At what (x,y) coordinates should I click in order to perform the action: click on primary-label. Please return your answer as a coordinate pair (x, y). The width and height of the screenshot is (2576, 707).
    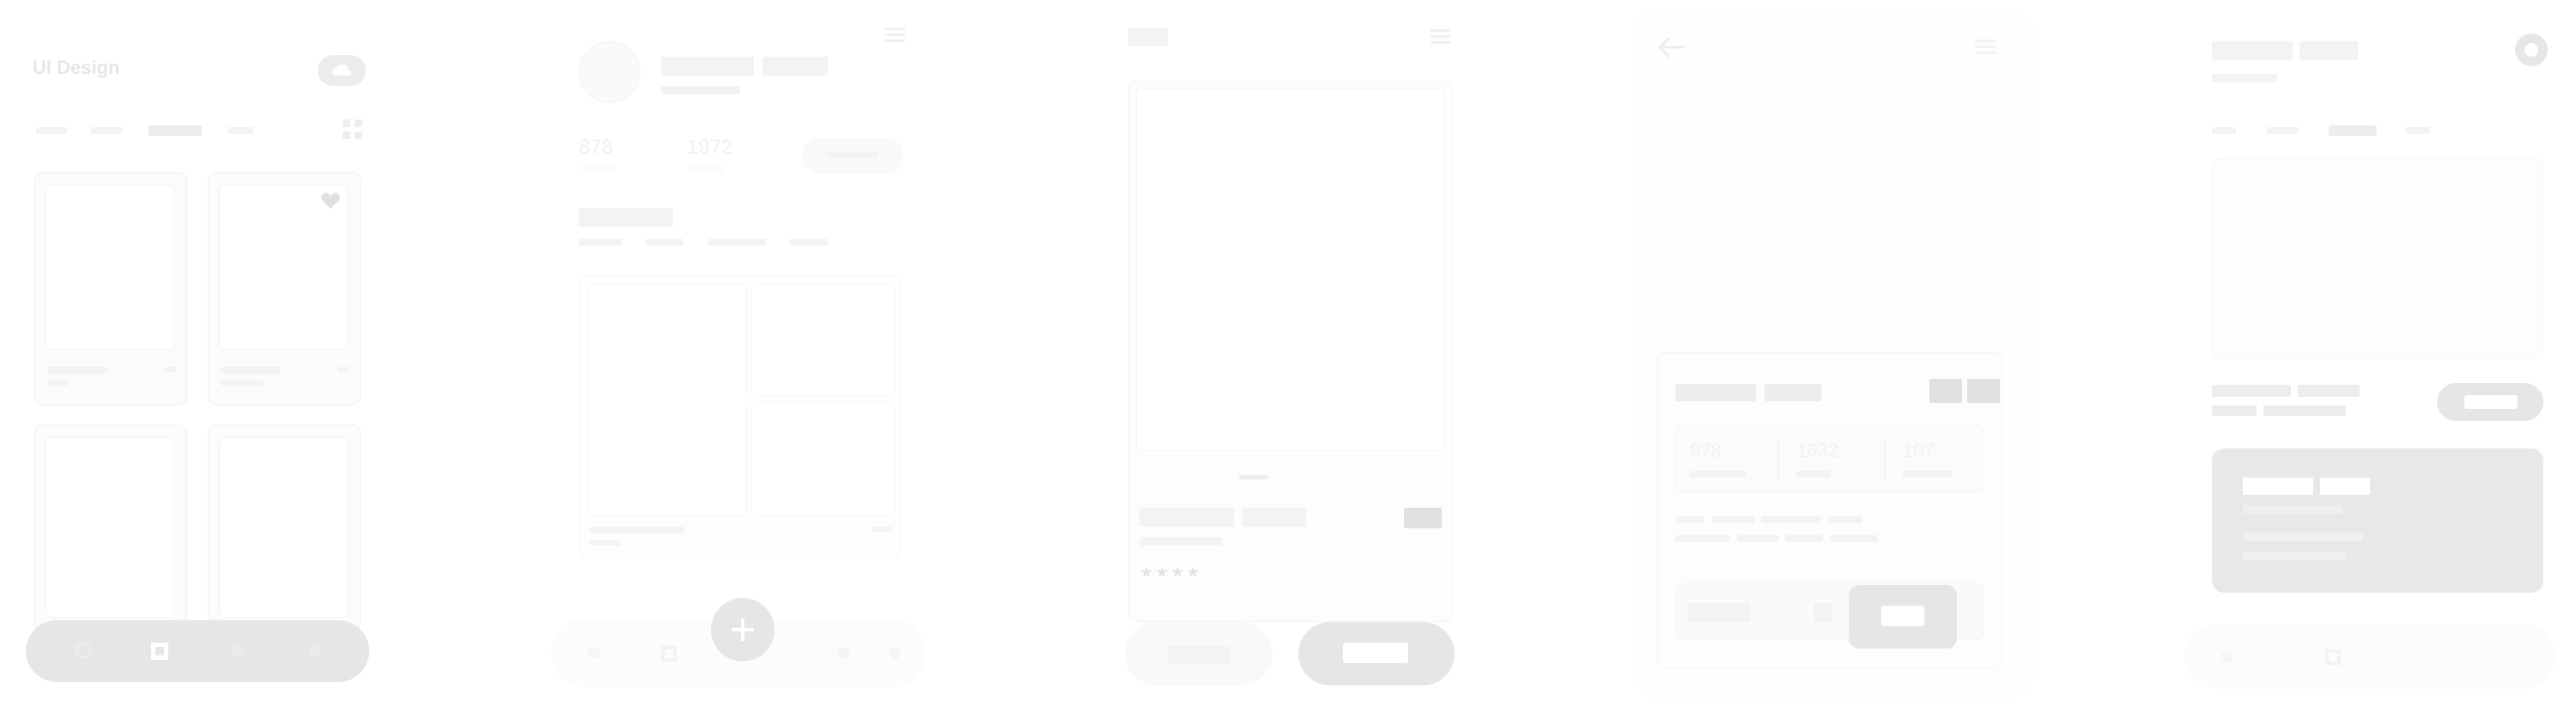
    Looking at the image, I should click on (1375, 653).